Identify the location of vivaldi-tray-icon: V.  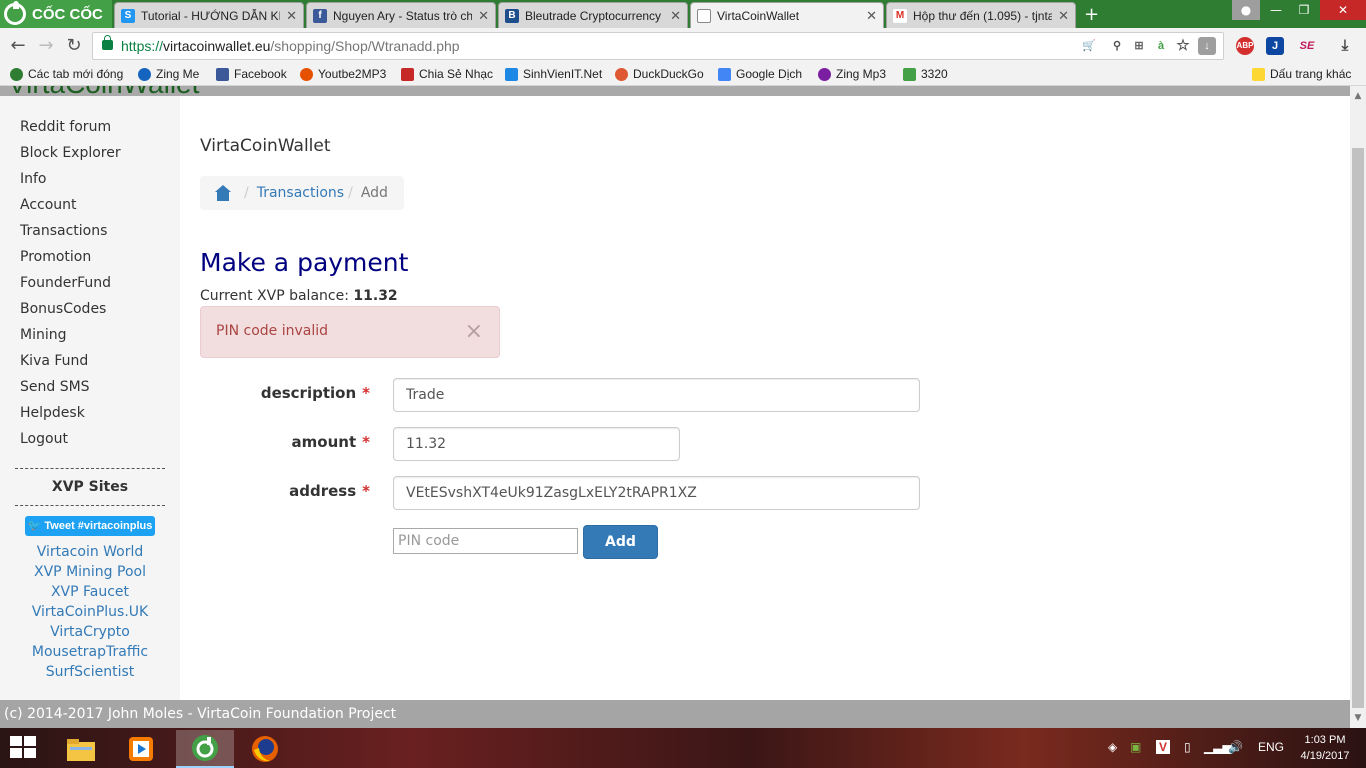
(1163, 747).